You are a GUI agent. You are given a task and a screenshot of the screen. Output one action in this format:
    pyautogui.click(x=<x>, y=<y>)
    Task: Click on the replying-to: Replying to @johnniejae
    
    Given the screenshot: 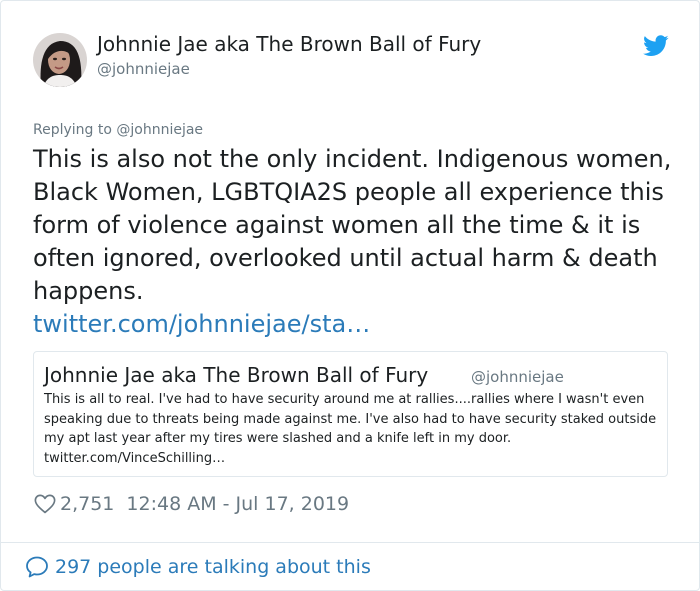 What is the action you would take?
    pyautogui.click(x=118, y=130)
    